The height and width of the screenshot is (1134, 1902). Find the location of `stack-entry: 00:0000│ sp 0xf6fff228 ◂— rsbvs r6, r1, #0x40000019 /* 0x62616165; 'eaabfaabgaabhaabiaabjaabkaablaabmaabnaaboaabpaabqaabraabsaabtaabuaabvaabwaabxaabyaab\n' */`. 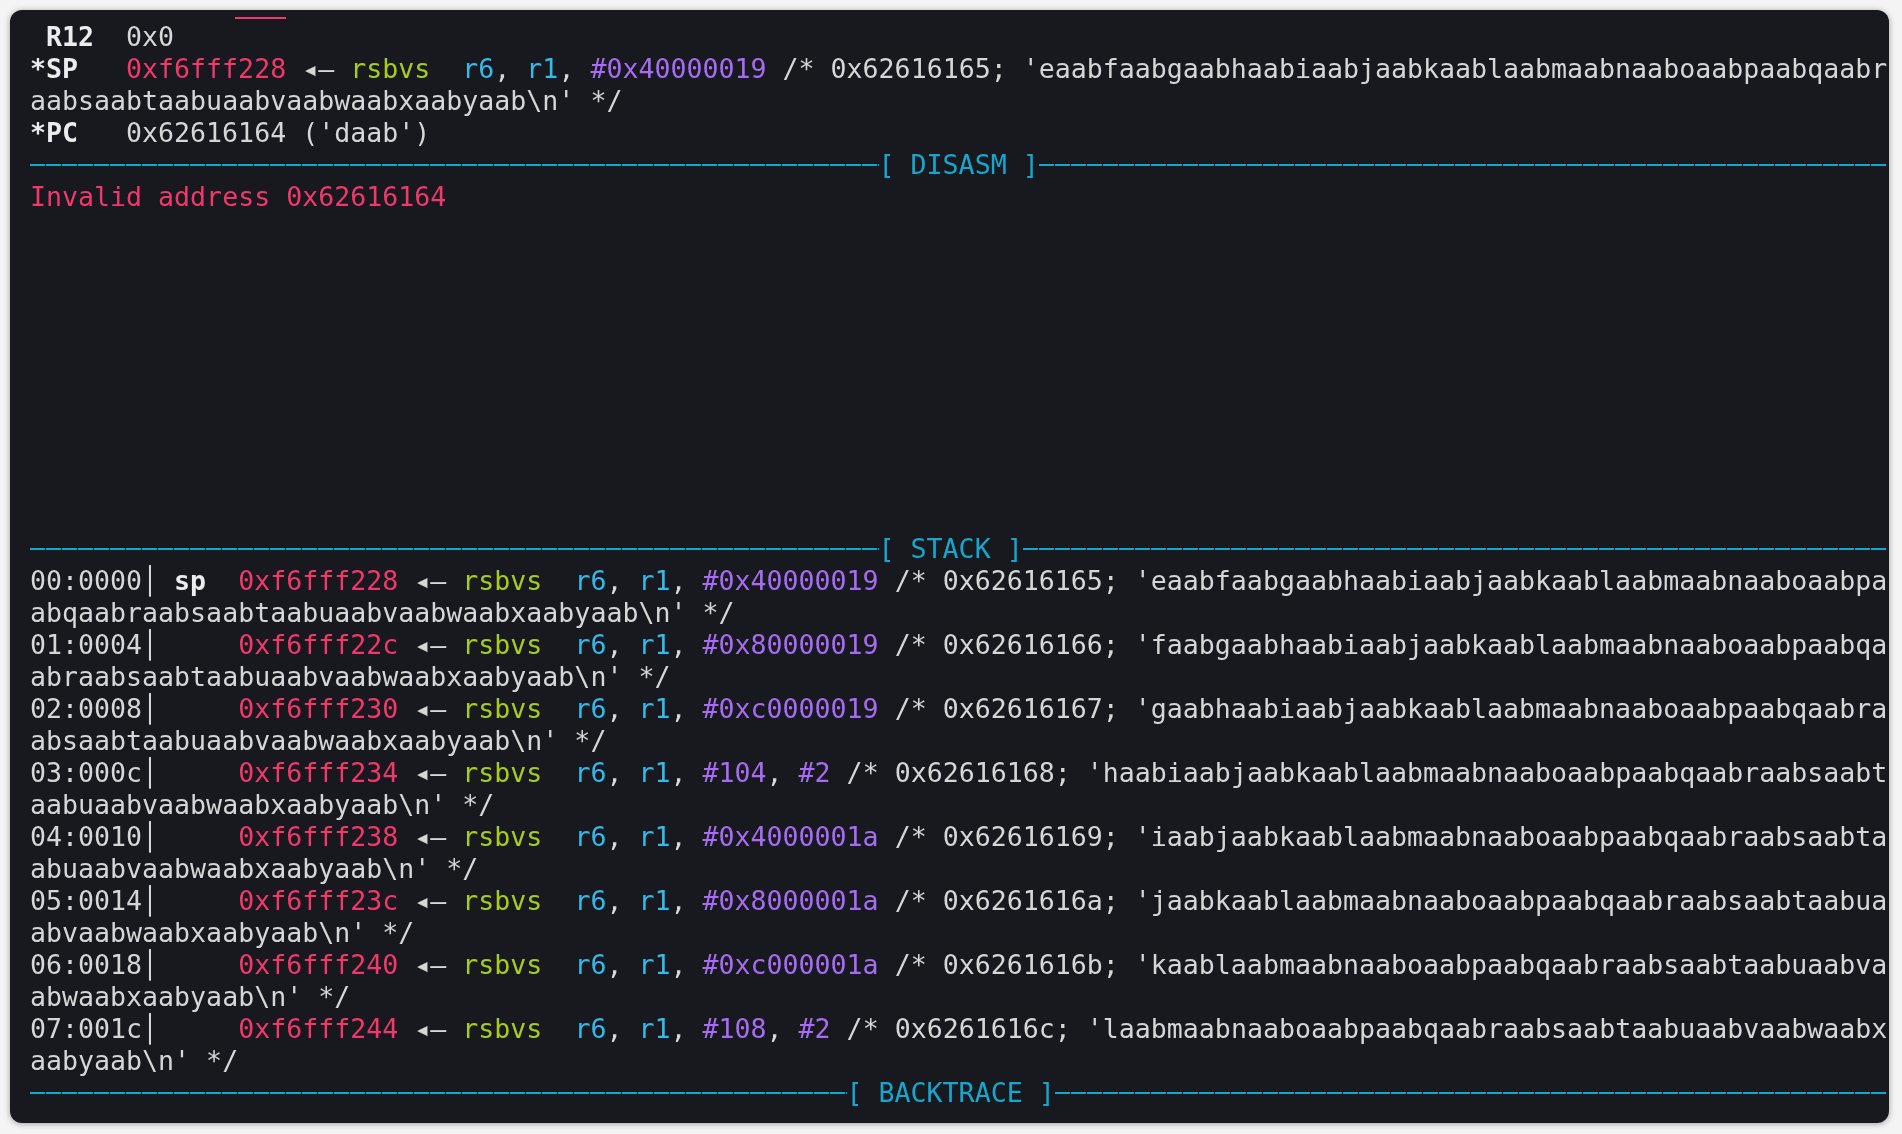

stack-entry: 00:0000│ sp 0xf6fff228 ◂— rsbvs r6, r1, #0x40000019 /* 0x62616165; 'eaabfaabgaabhaabiaabjaabkaablaabmaabnaaboaabpaabqaabraabsaabtaabuaabvaabwaabxaabyaab\n' */ is located at coordinates (959, 597).